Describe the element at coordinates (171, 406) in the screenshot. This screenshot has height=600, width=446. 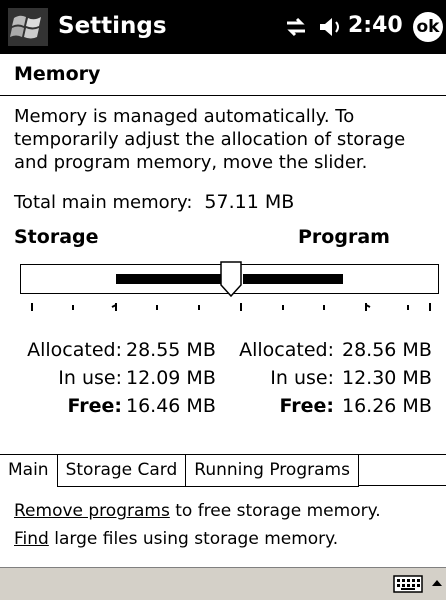
I see `storage-free-value: 16.46 MB` at that location.